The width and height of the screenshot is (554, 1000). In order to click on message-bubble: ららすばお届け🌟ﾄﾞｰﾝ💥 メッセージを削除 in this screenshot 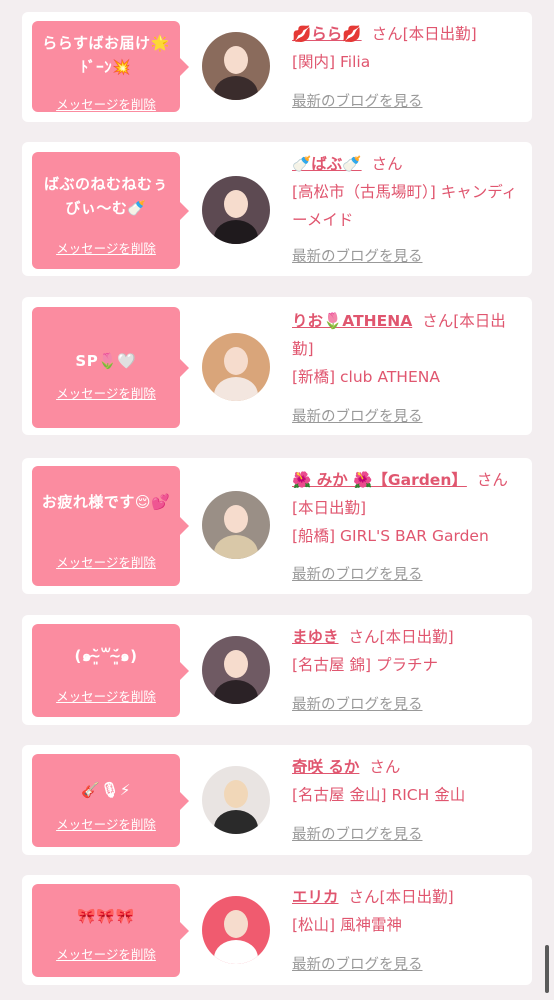, I will do `click(110, 67)`.